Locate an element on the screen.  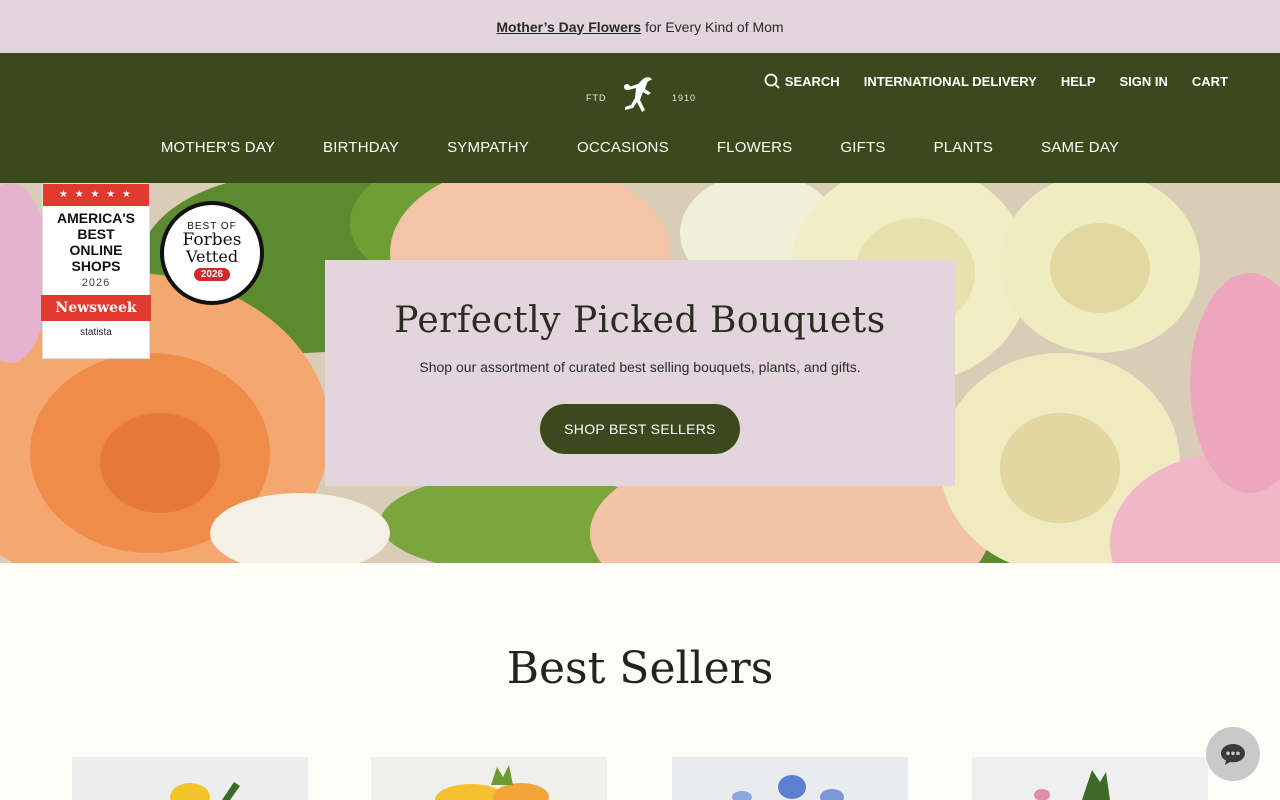
nav-flowers: FLOWERS is located at coordinates (755, 147).